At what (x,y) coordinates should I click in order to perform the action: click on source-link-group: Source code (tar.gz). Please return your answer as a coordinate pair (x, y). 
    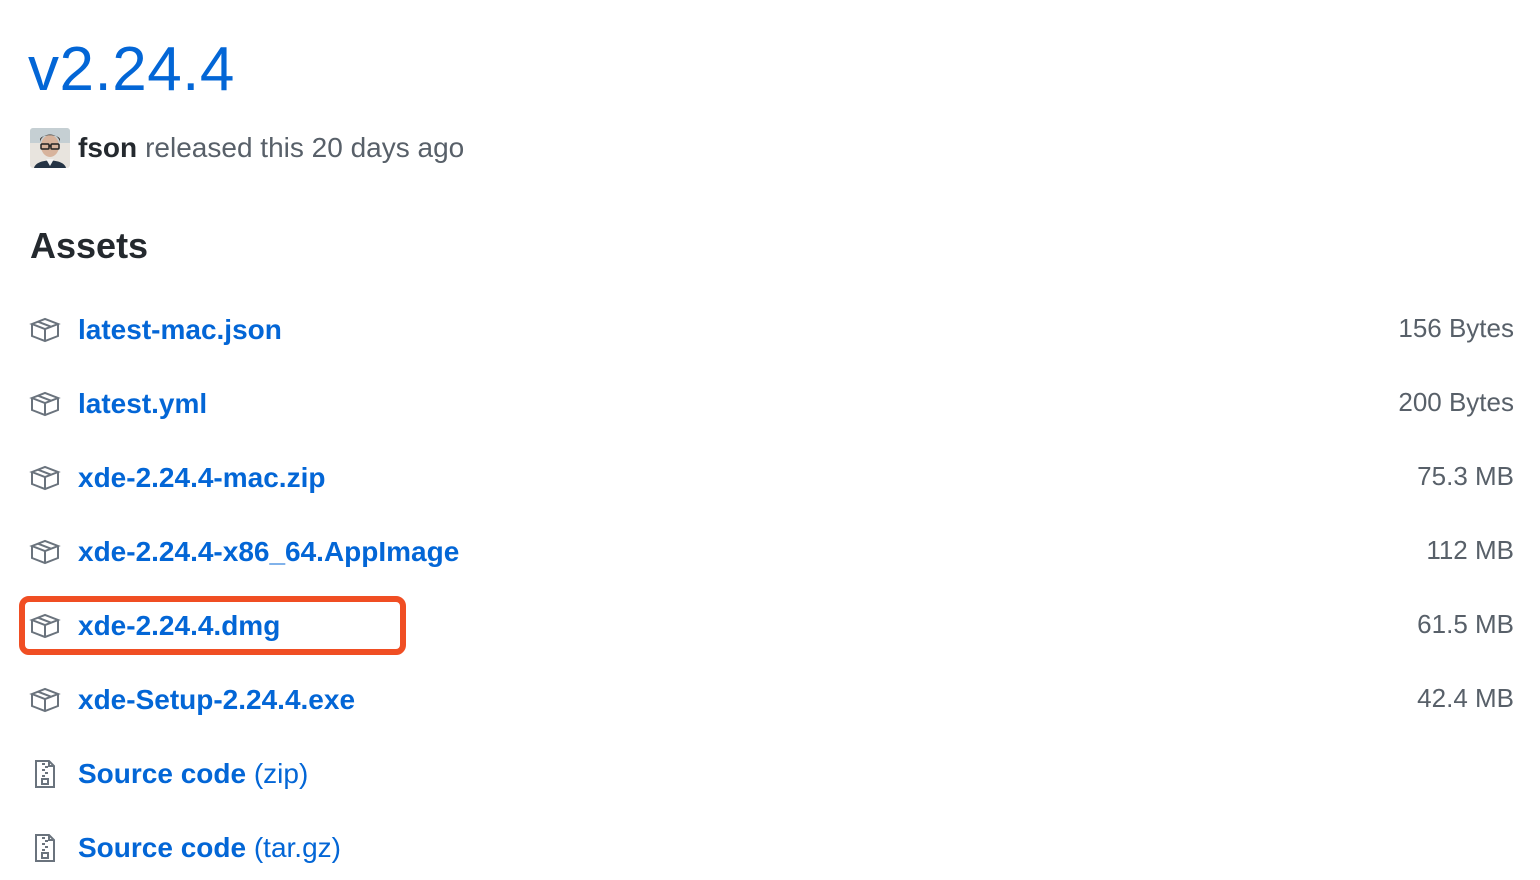
    Looking at the image, I should click on (184, 848).